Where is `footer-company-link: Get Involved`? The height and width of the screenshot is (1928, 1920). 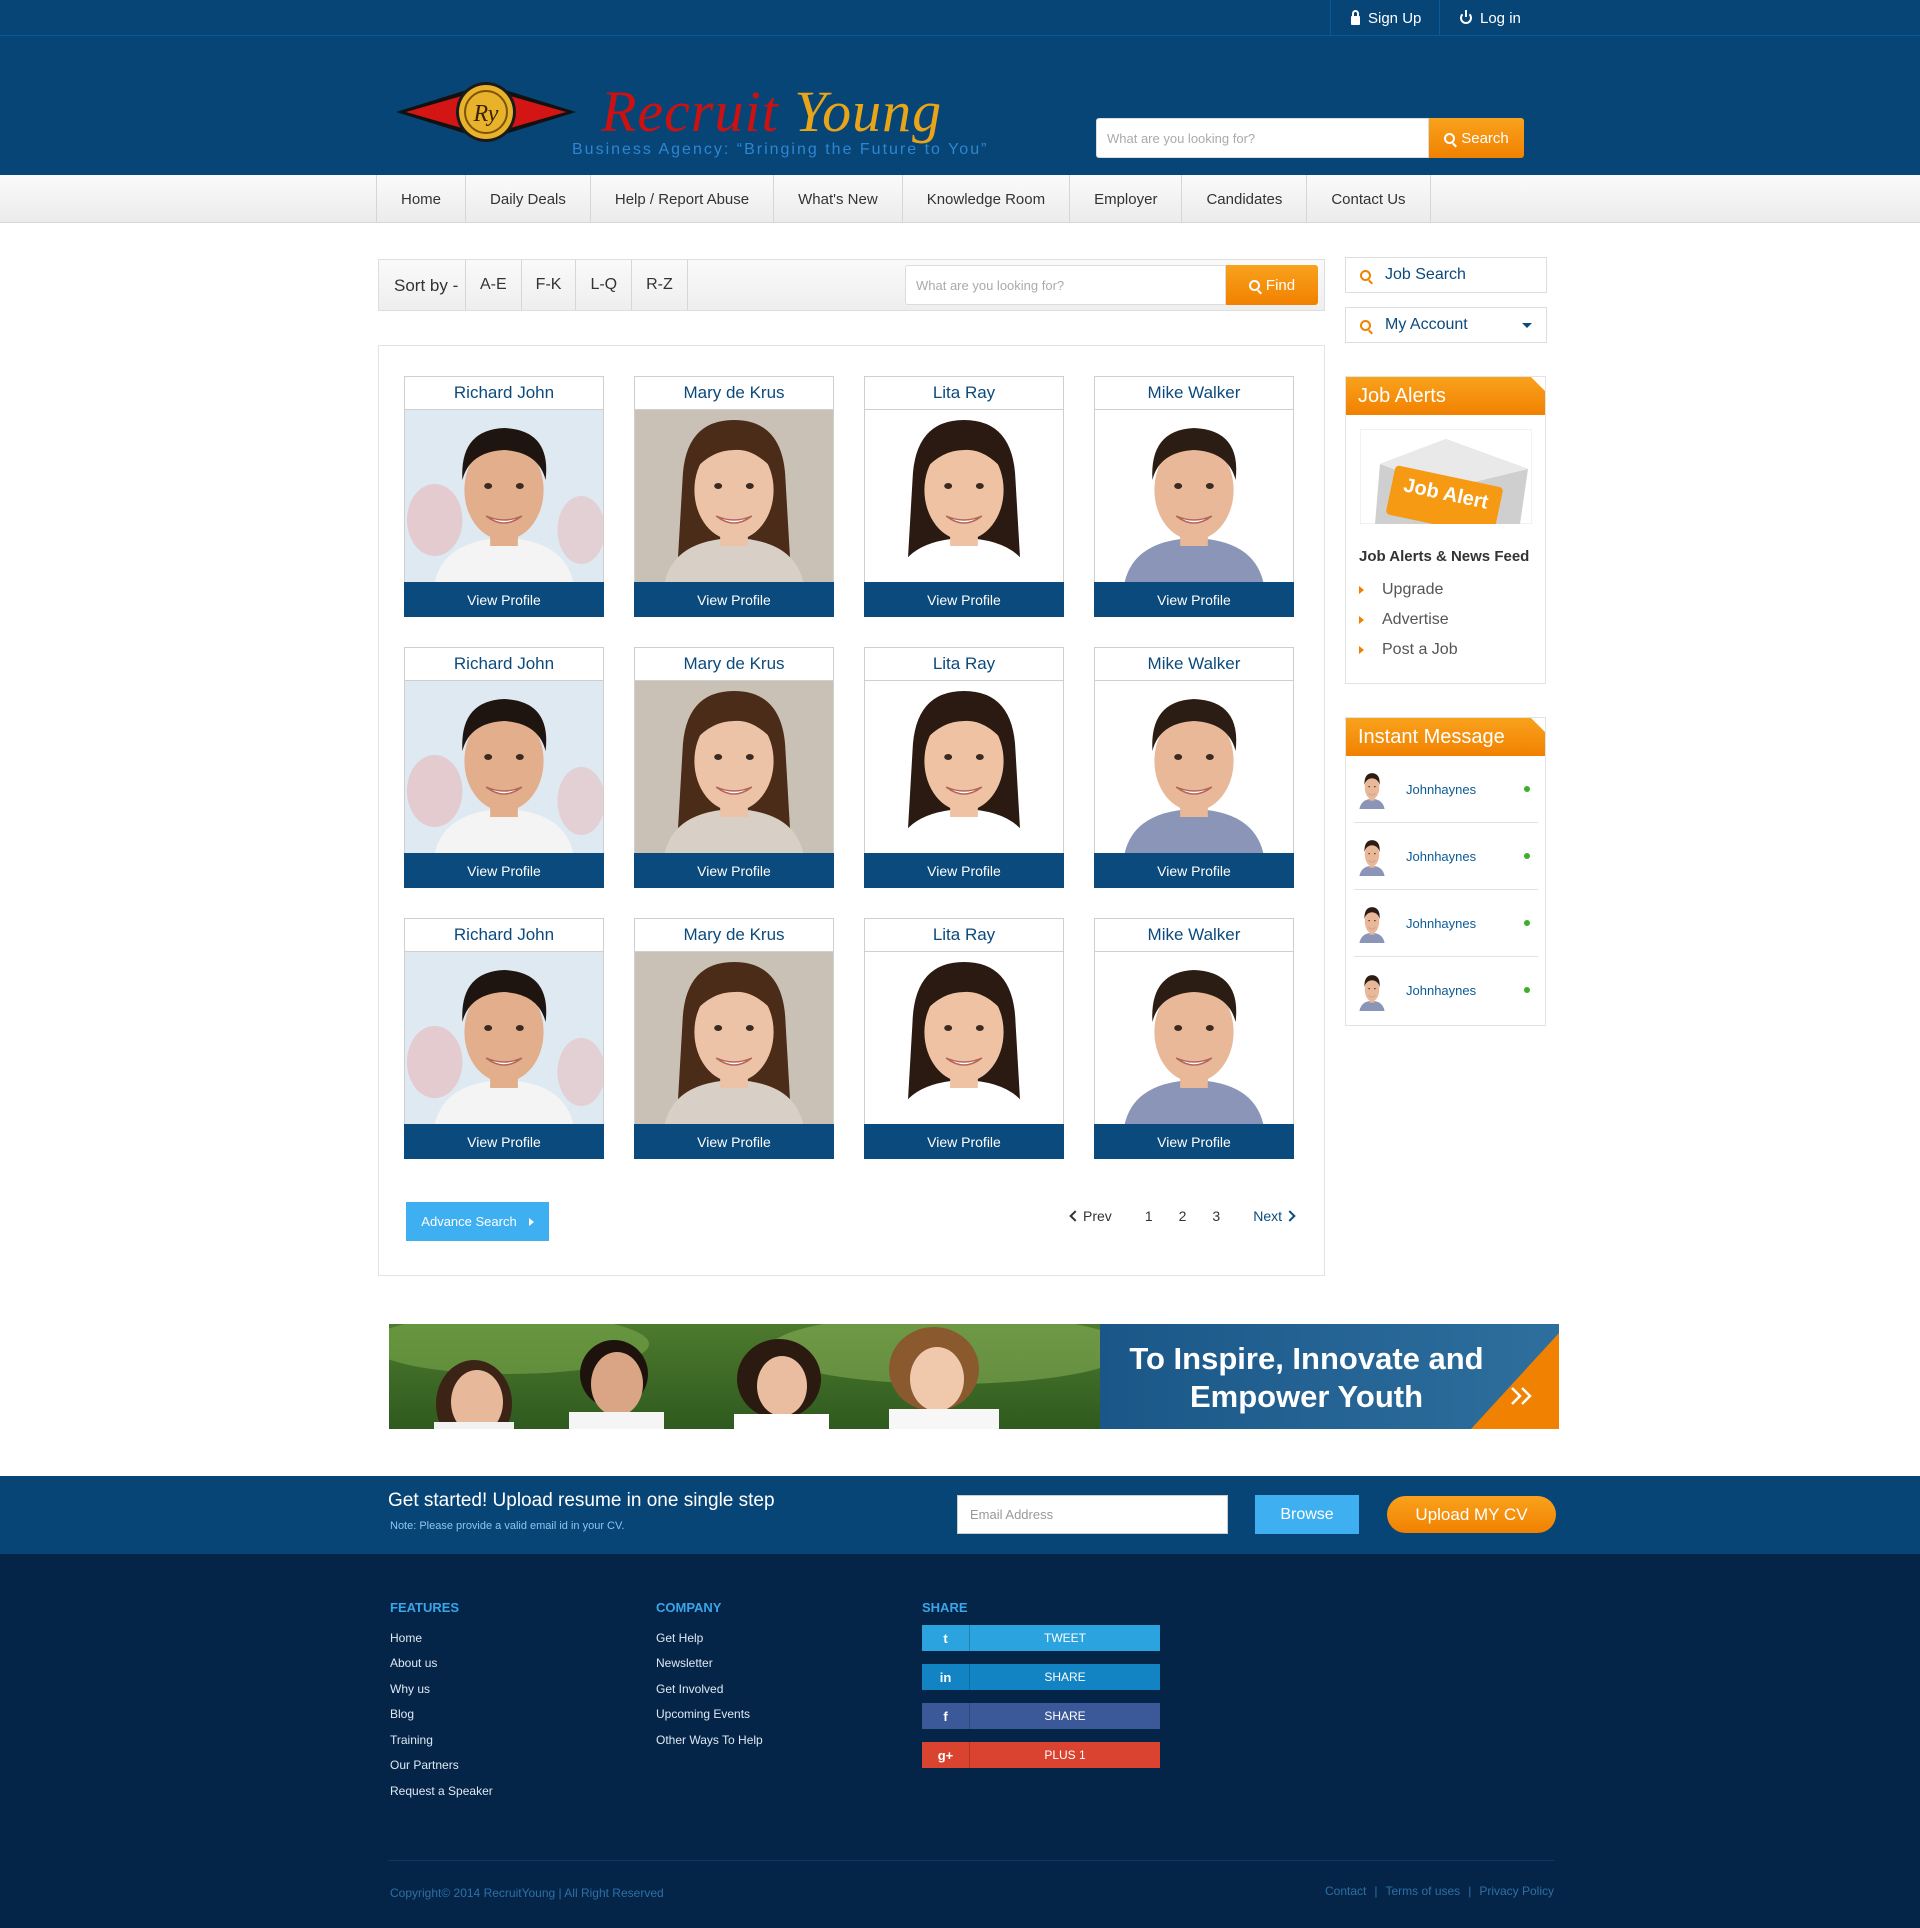 footer-company-link: Get Involved is located at coordinates (709, 1689).